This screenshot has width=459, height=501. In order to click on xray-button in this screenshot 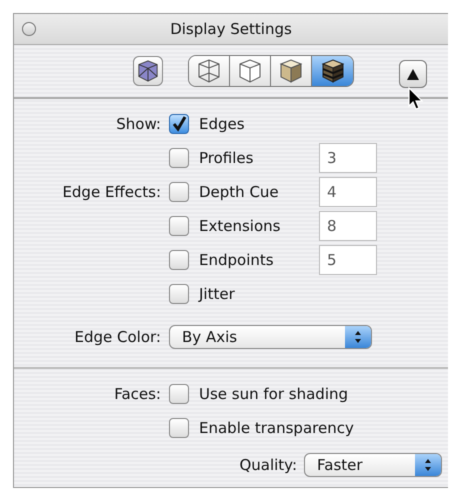, I will do `click(148, 71)`.